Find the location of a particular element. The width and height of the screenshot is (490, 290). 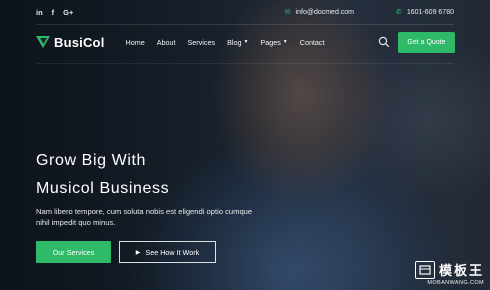

nav-item-label: Pages is located at coordinates (270, 42).